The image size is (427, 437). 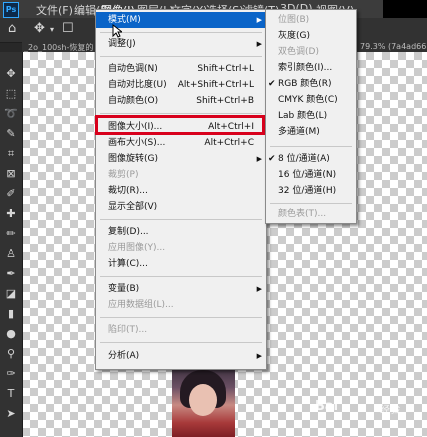 I want to click on mode-item-duotone: 双色调(D), so click(x=298, y=52).